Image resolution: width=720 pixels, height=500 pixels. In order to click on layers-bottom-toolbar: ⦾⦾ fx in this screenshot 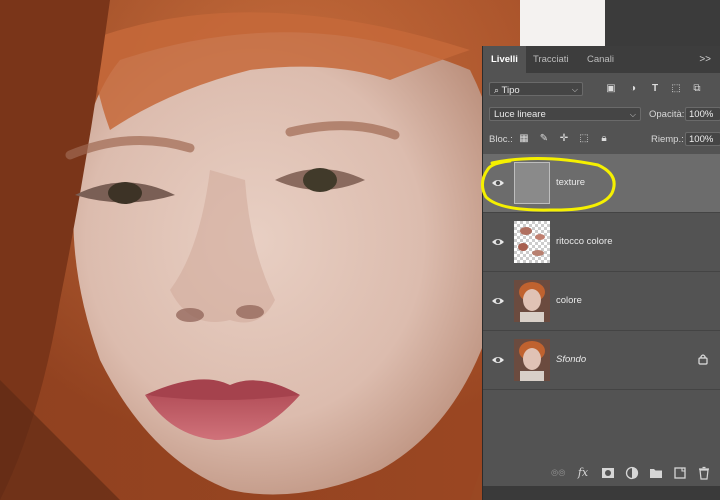, I will do `click(601, 473)`.